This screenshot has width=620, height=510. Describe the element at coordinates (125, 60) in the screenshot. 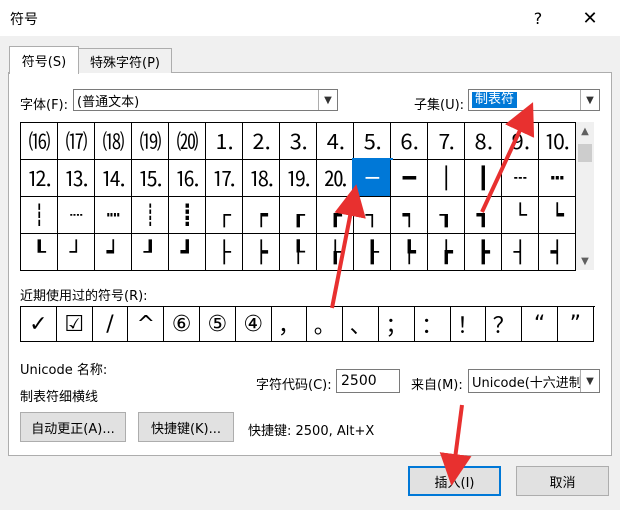

I see `tab-special-characters: 特殊字符(P)` at that location.